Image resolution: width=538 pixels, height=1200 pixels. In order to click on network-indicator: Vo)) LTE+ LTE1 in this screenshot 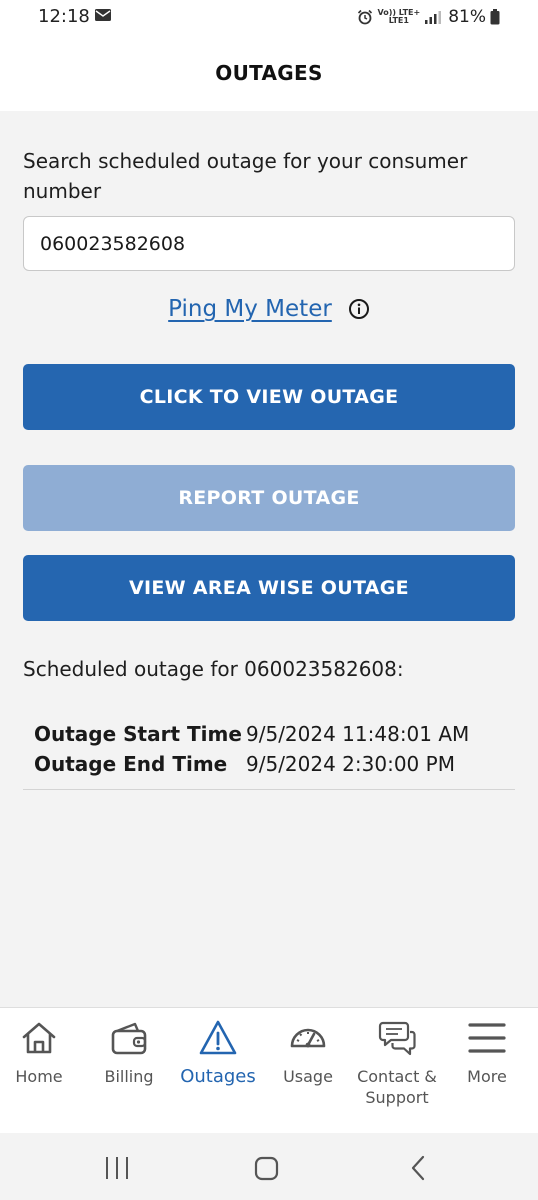, I will do `click(398, 17)`.